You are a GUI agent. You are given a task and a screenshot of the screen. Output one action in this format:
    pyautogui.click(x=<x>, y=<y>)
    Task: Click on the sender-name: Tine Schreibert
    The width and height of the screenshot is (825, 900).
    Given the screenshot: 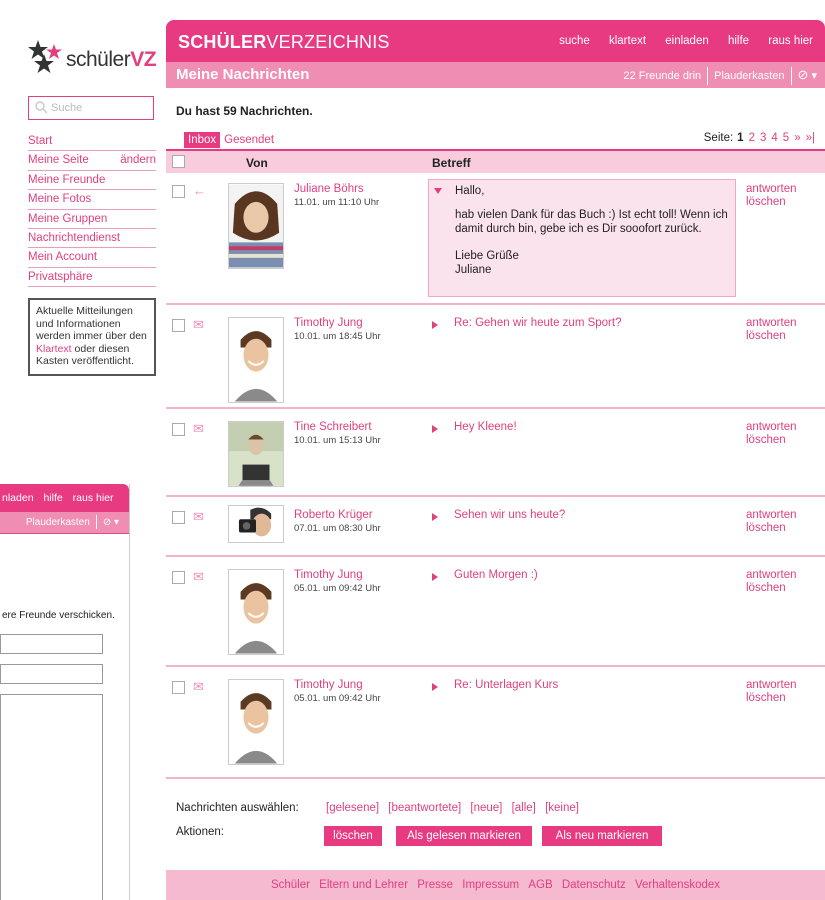 What is the action you would take?
    pyautogui.click(x=333, y=427)
    